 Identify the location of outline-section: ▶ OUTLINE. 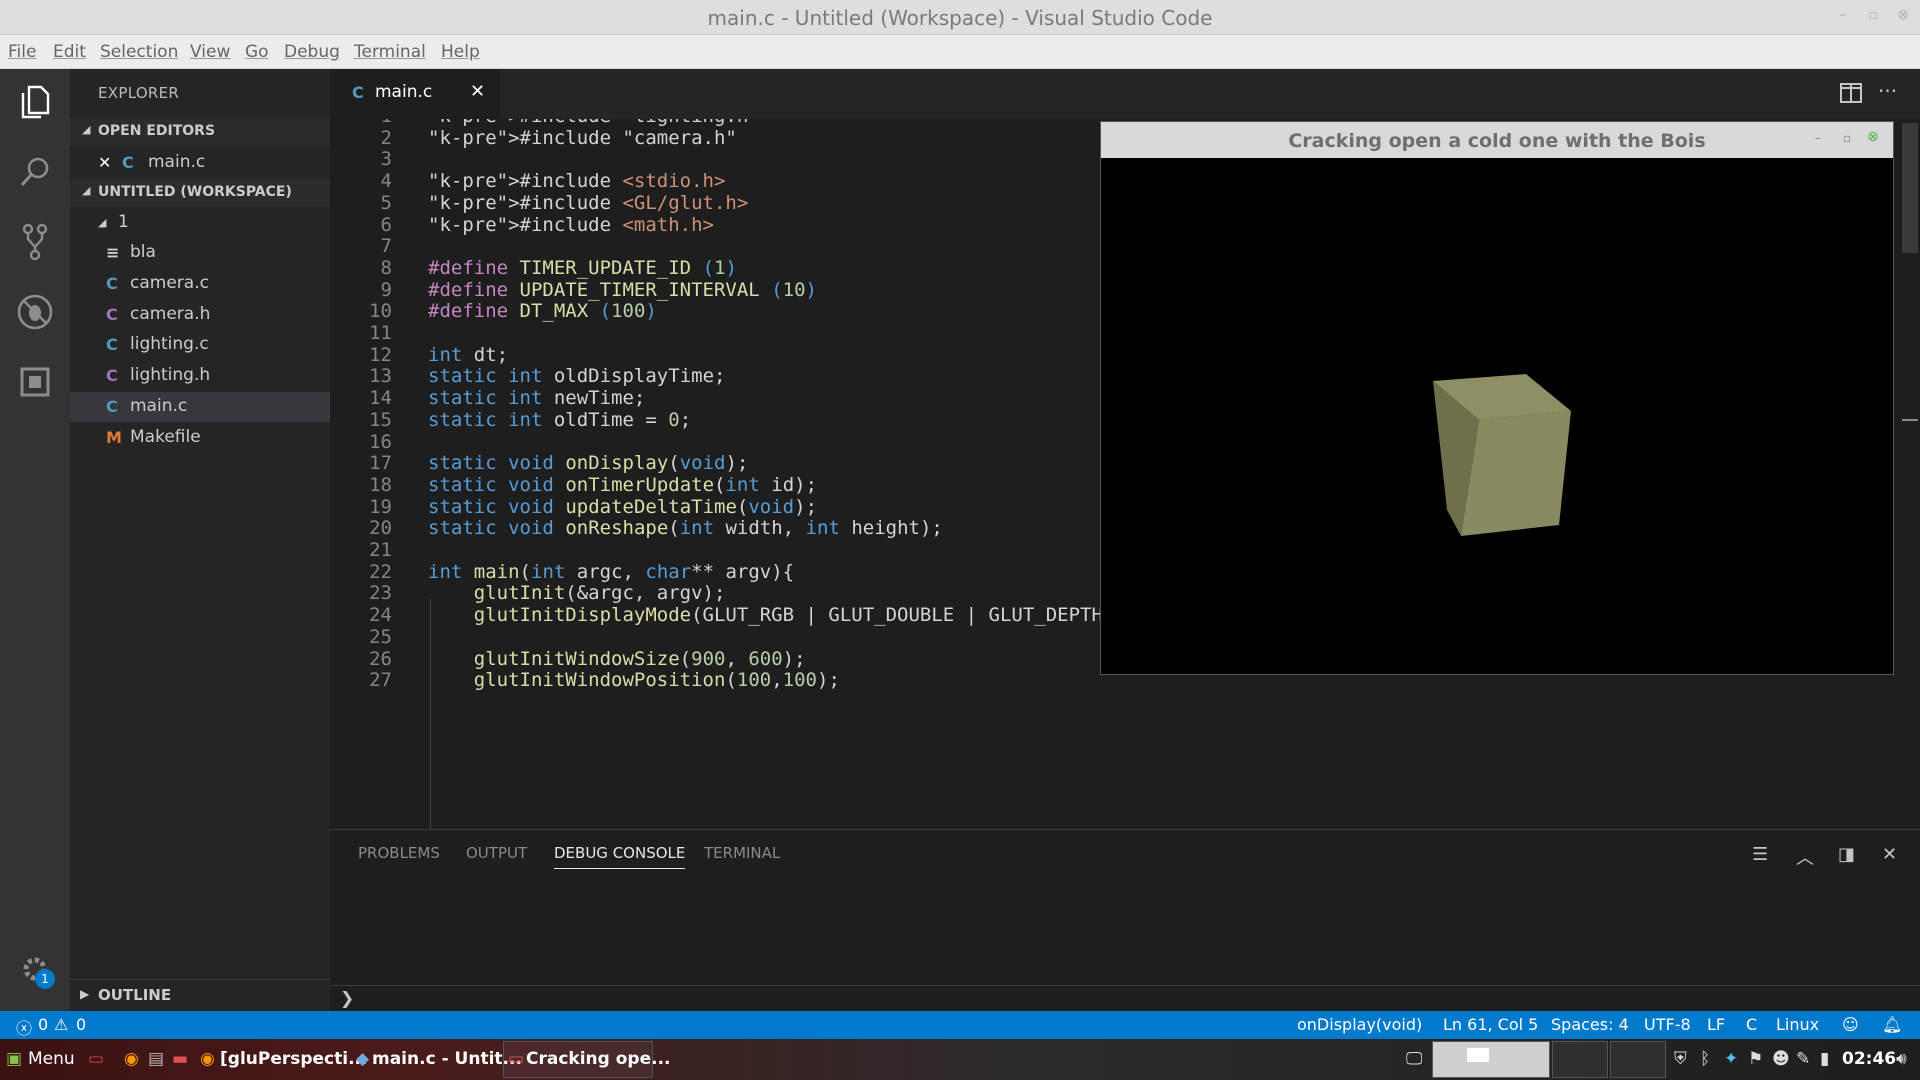
(200, 995).